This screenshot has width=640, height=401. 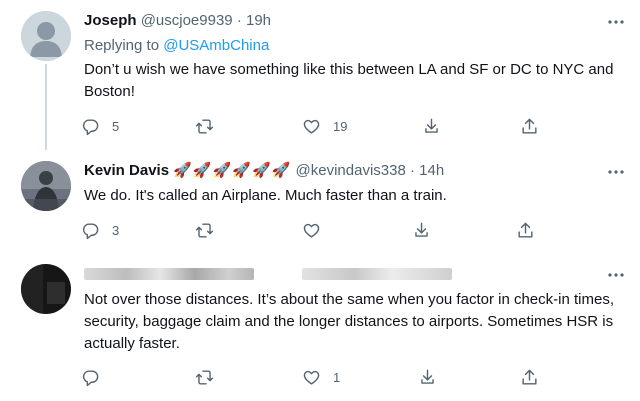 What do you see at coordinates (124, 45) in the screenshot?
I see `replying-to-label: Replying to` at bounding box center [124, 45].